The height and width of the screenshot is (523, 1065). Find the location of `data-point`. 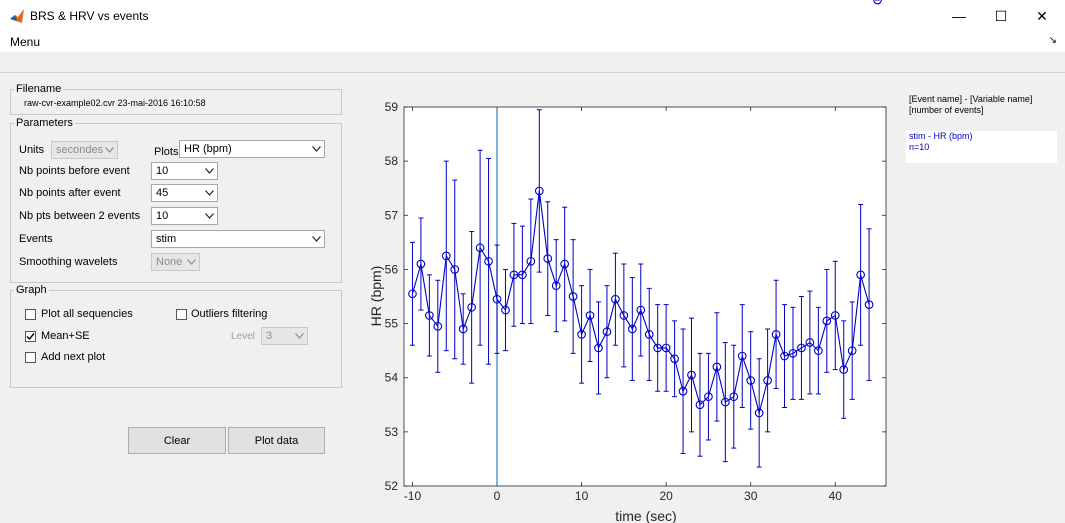

data-point is located at coordinates (877, 2).